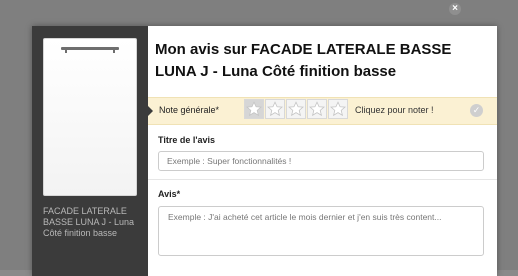  Describe the element at coordinates (90, 50) in the screenshot. I see `handle-graphic` at that location.